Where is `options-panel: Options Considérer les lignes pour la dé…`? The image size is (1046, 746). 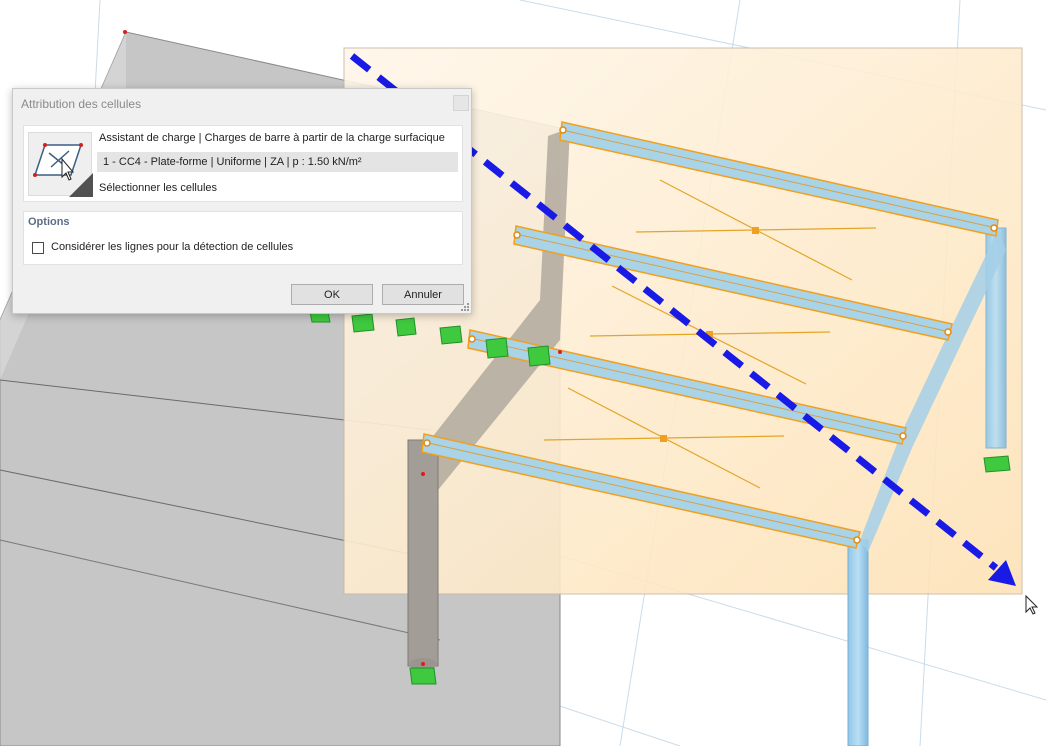
options-panel: Options Considérer les lignes pour la dé… is located at coordinates (243, 238).